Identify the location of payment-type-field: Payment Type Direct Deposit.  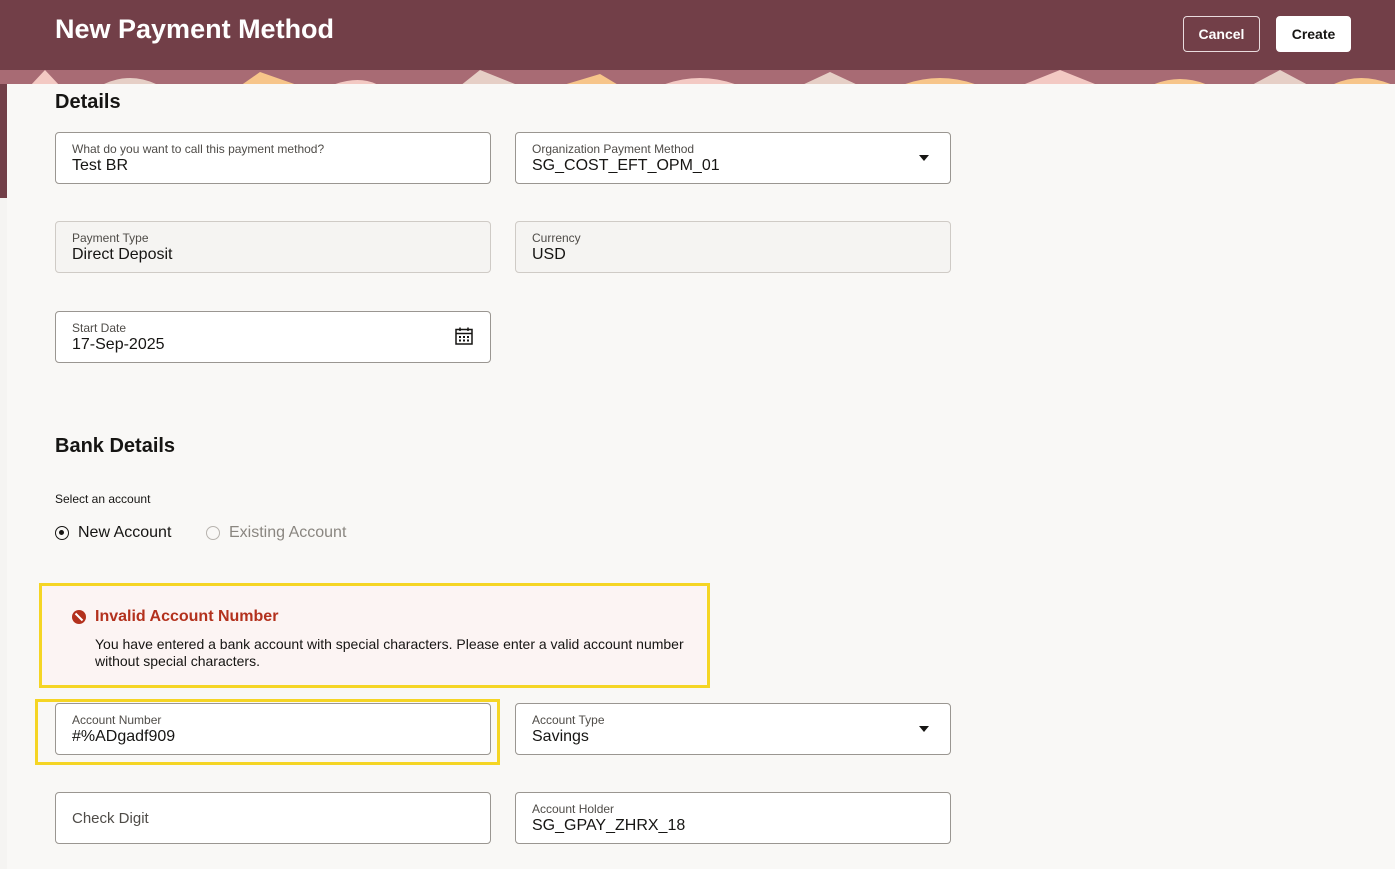
(273, 247).